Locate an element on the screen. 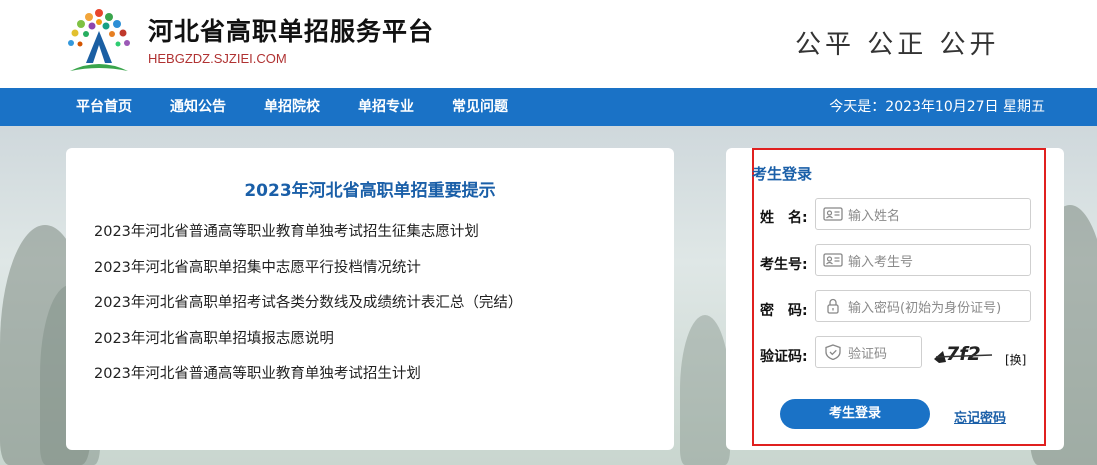 The width and height of the screenshot is (1097, 465). nav-item-majors: 单招专业 is located at coordinates (386, 107).